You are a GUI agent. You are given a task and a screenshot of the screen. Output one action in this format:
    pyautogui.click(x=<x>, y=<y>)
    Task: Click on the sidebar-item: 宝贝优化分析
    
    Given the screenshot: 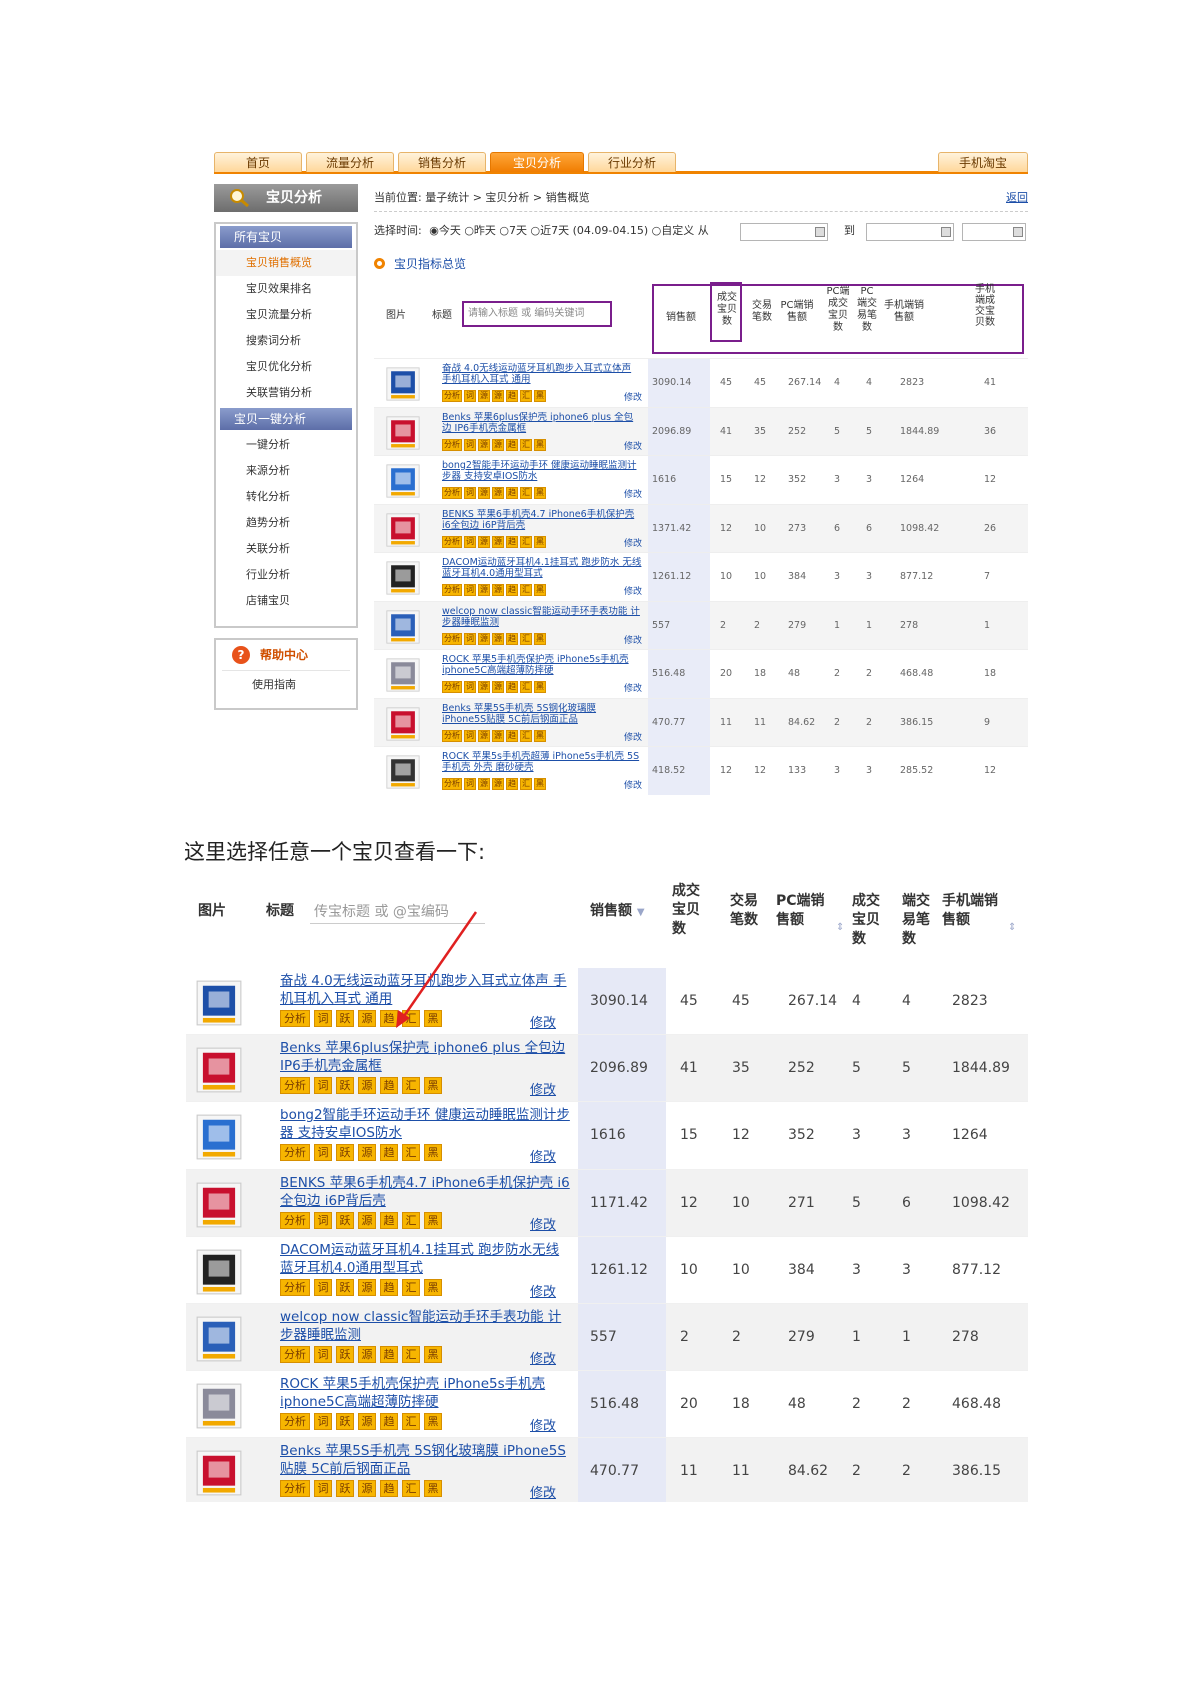 What is the action you would take?
    pyautogui.click(x=286, y=367)
    